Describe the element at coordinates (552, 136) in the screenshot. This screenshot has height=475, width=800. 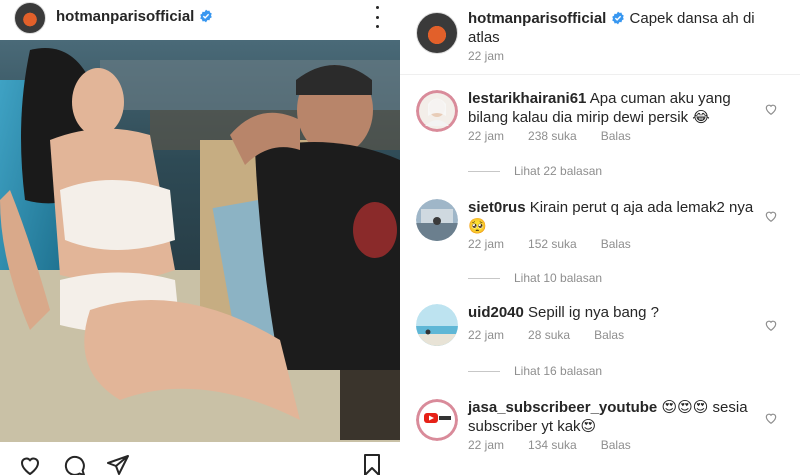
I see `comment-likes: 238 suka` at that location.